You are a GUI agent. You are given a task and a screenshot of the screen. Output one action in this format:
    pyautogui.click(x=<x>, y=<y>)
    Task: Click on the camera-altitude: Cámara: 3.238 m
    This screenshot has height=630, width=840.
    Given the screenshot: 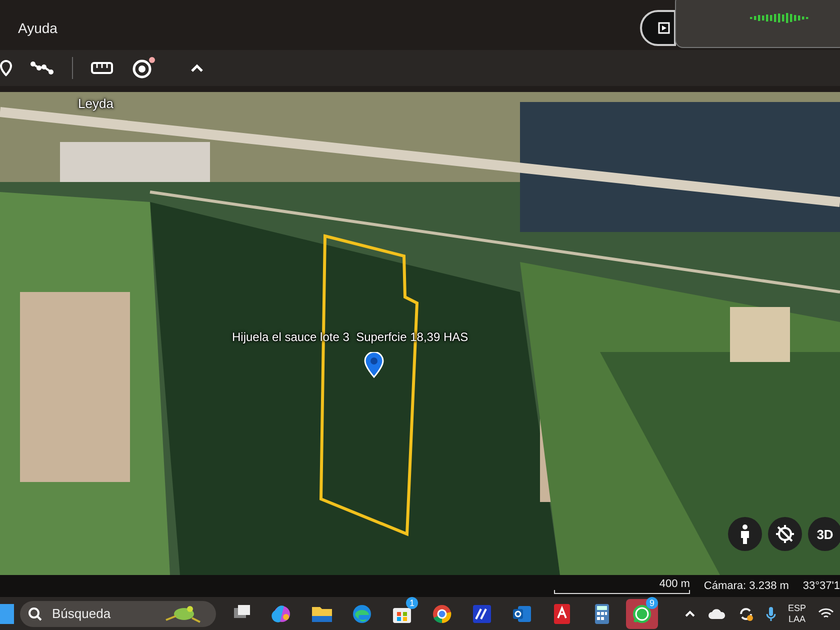 What is the action you would take?
    pyautogui.click(x=746, y=586)
    